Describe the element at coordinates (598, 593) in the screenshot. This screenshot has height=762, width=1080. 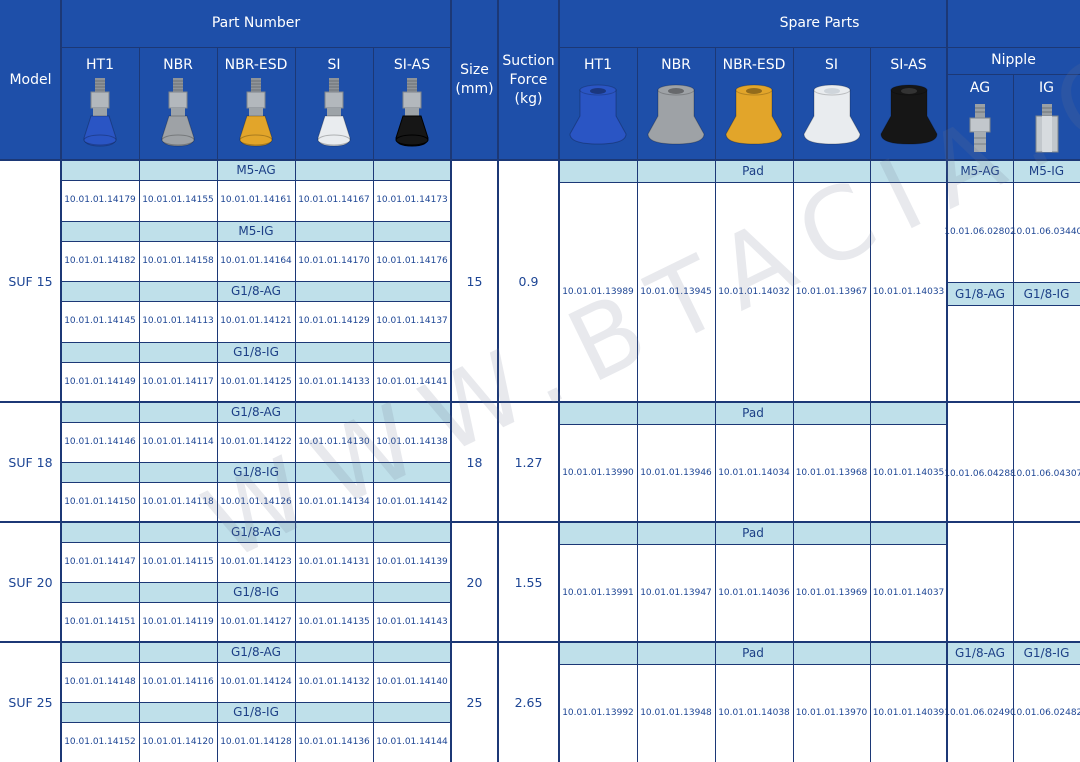
I see `pad-code: 10.01.01.13991` at that location.